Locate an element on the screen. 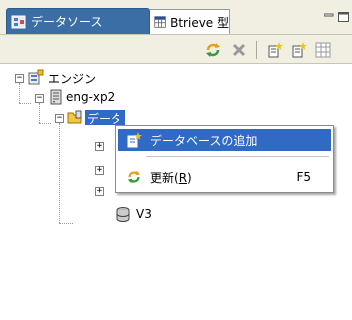 The image size is (352, 320). new-database-button is located at coordinates (299, 50).